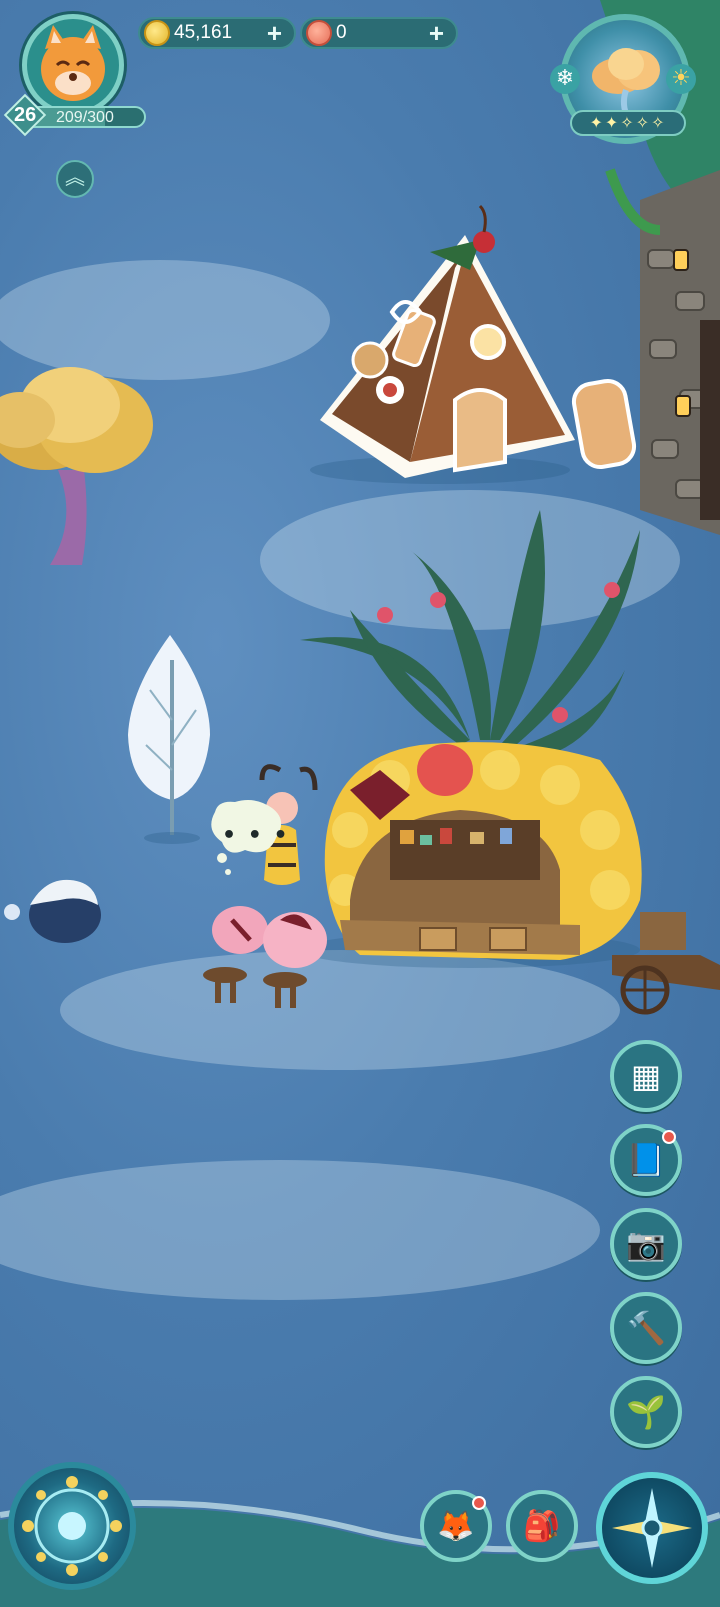 The height and width of the screenshot is (1607, 720). Describe the element at coordinates (256, 835) in the screenshot. I see `chat-bubble-dots: • • •` at that location.